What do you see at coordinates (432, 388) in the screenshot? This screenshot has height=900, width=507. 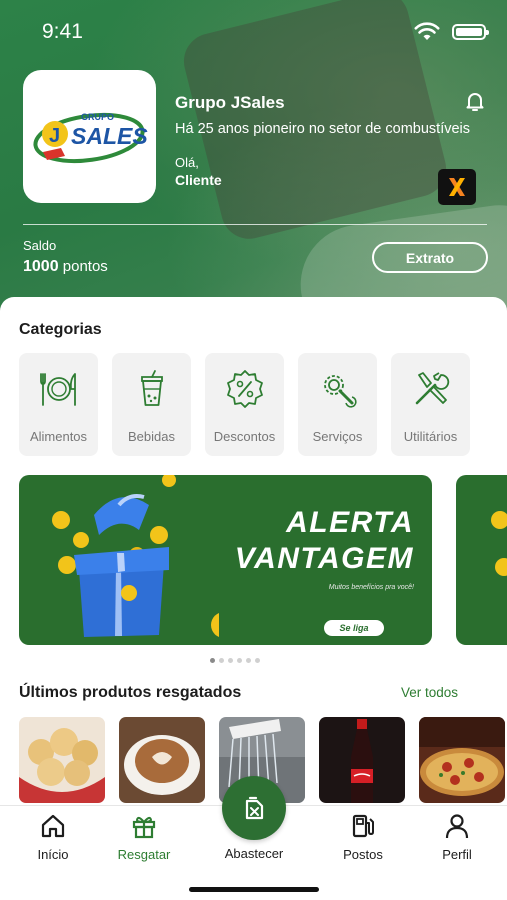 I see `tools-icon` at bounding box center [432, 388].